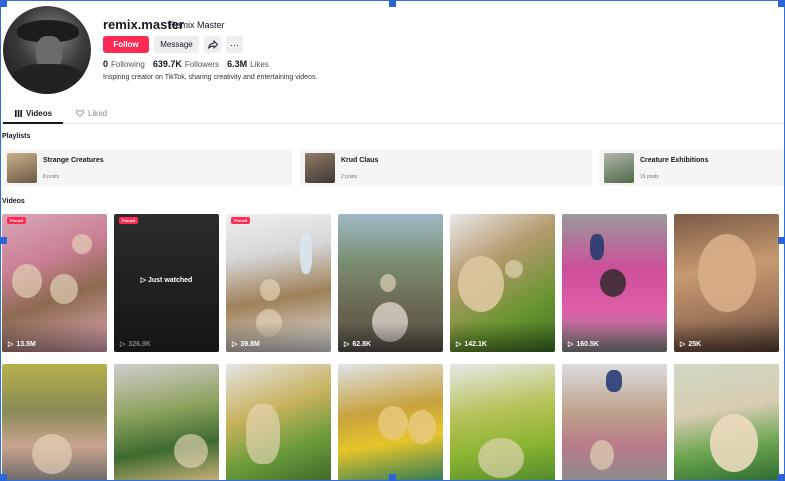 The height and width of the screenshot is (481, 785). I want to click on share-icon, so click(212, 44).